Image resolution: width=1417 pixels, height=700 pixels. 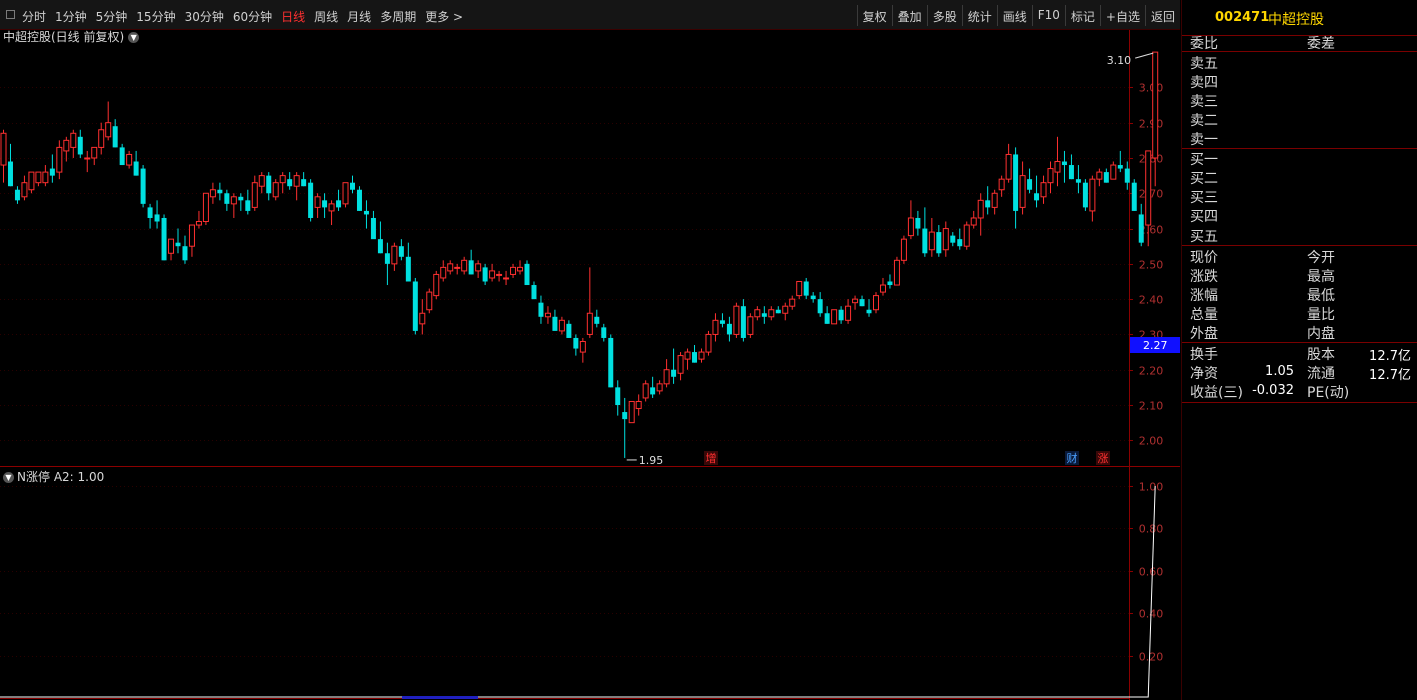 What do you see at coordinates (1204, 355) in the screenshot?
I see `fin-turnover-label: 换手` at bounding box center [1204, 355].